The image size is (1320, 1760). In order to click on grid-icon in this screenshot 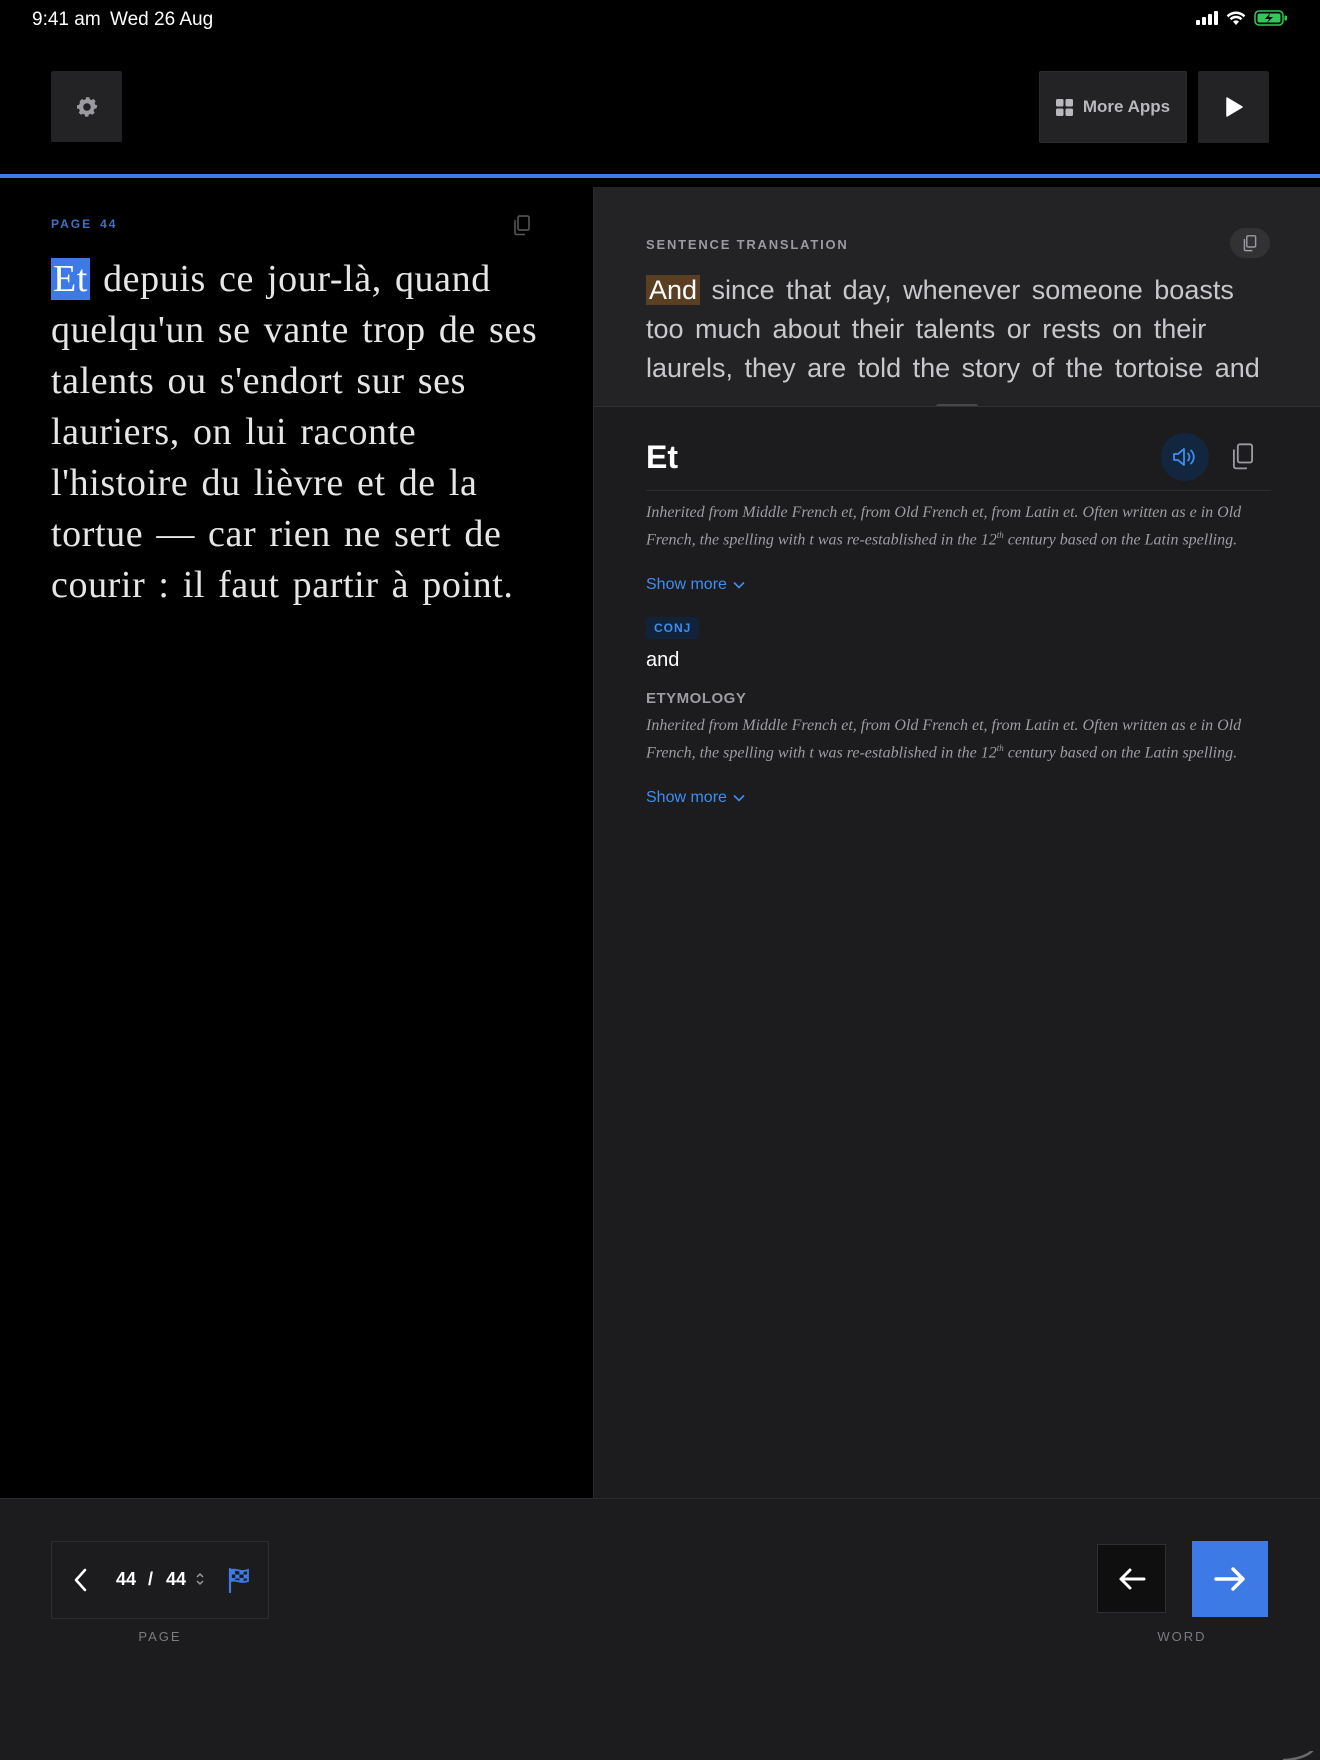, I will do `click(1064, 107)`.